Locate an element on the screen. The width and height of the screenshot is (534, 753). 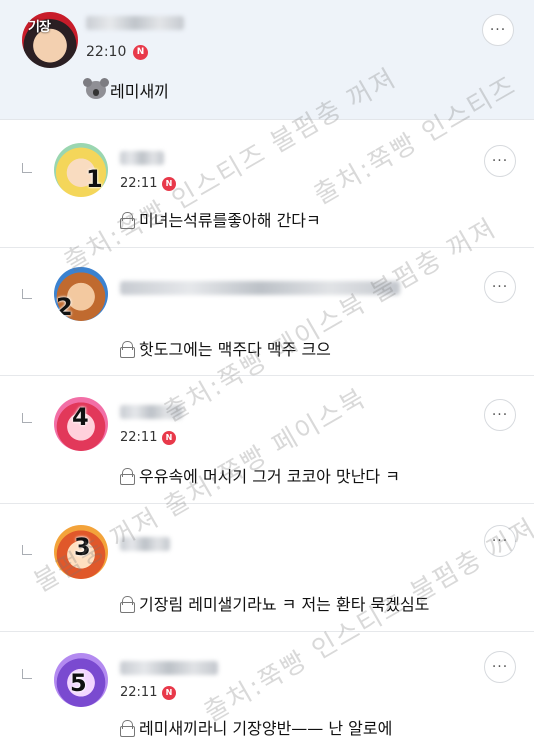
post-text: 레미새끼 is located at coordinates (139, 91).